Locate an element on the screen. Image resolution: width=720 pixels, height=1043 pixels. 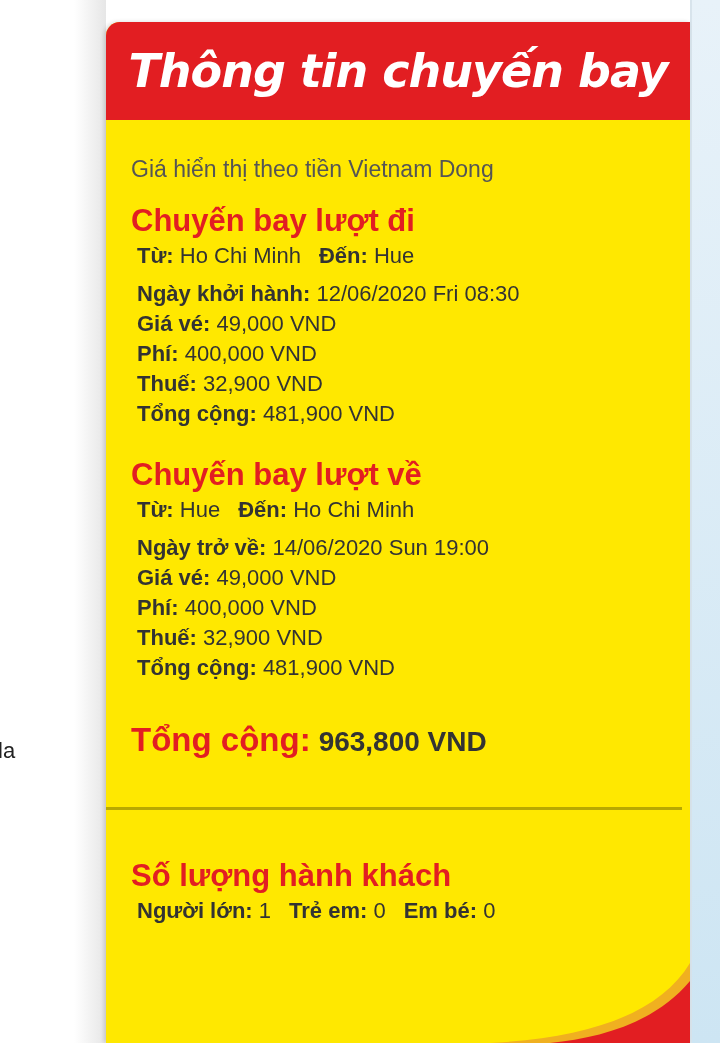
field-text: Từ: Ho Chi Minh is located at coordinates (219, 256).